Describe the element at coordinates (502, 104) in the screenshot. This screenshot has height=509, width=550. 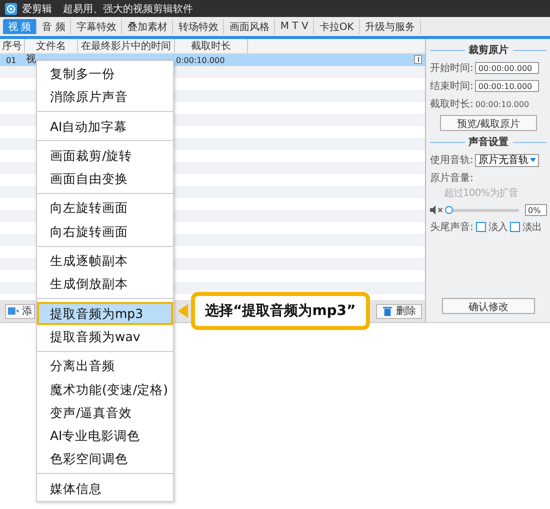
I see `length-value: 00:00:10.000` at that location.